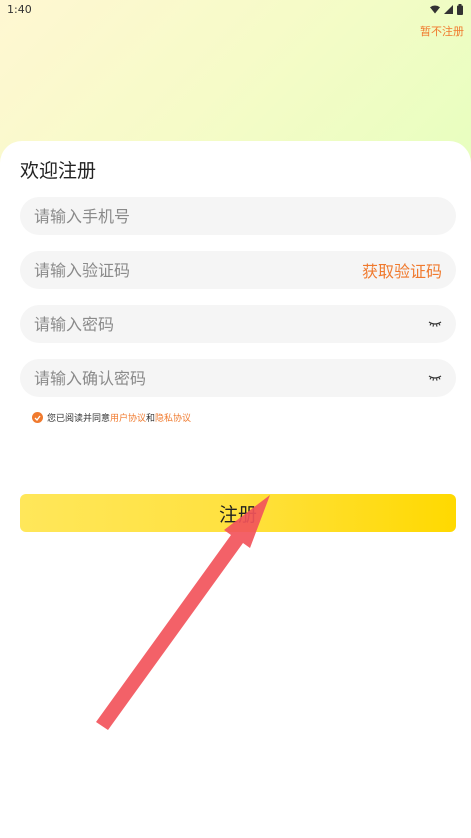 The image size is (471, 838). Describe the element at coordinates (184, 216) in the screenshot. I see `phone-input` at that location.